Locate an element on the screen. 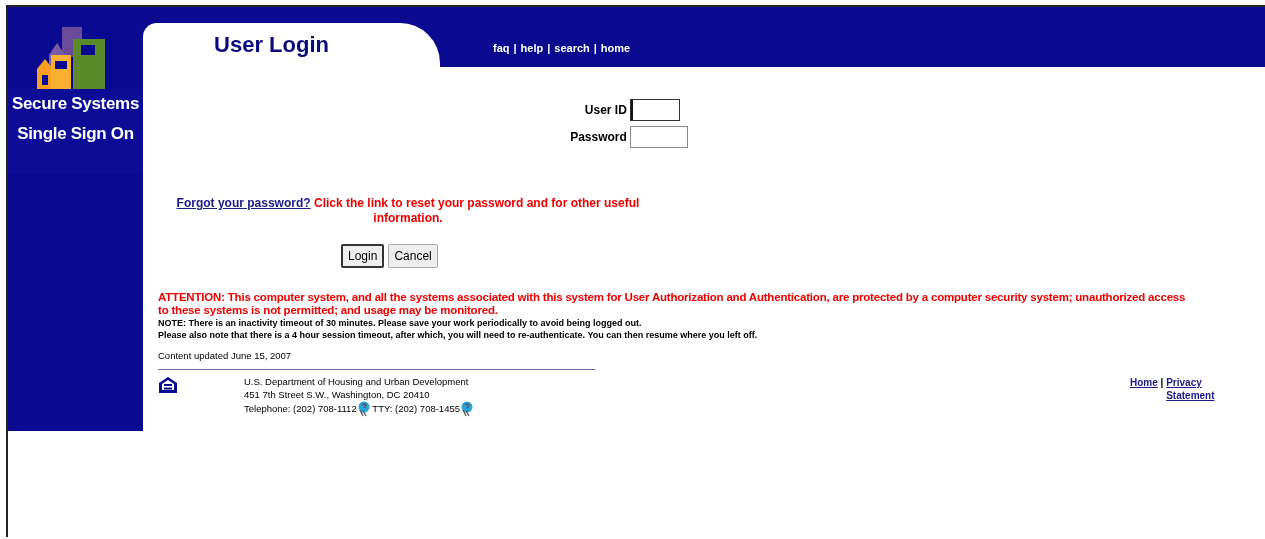  form-button: Login is located at coordinates (363, 256).